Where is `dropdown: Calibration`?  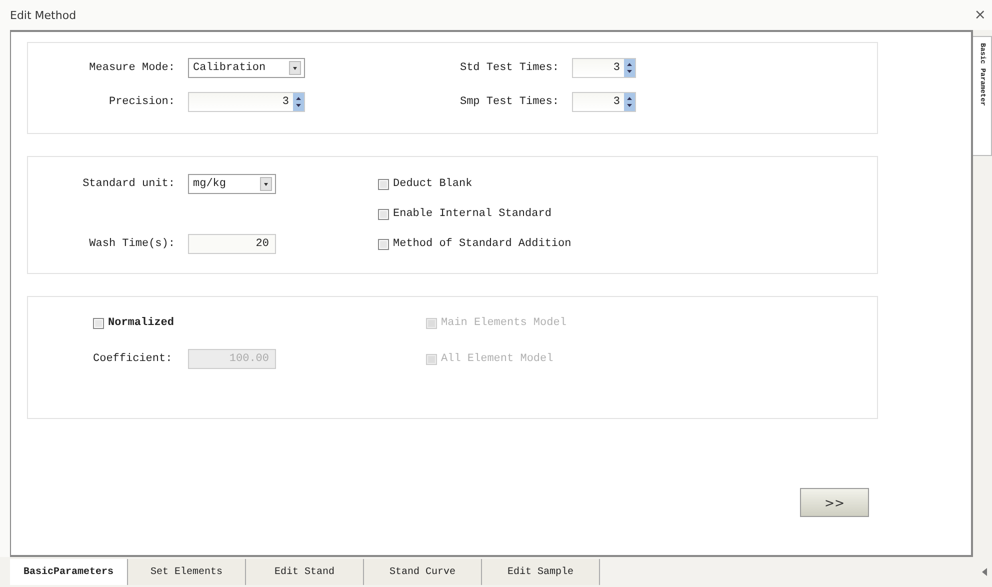 dropdown: Calibration is located at coordinates (246, 68).